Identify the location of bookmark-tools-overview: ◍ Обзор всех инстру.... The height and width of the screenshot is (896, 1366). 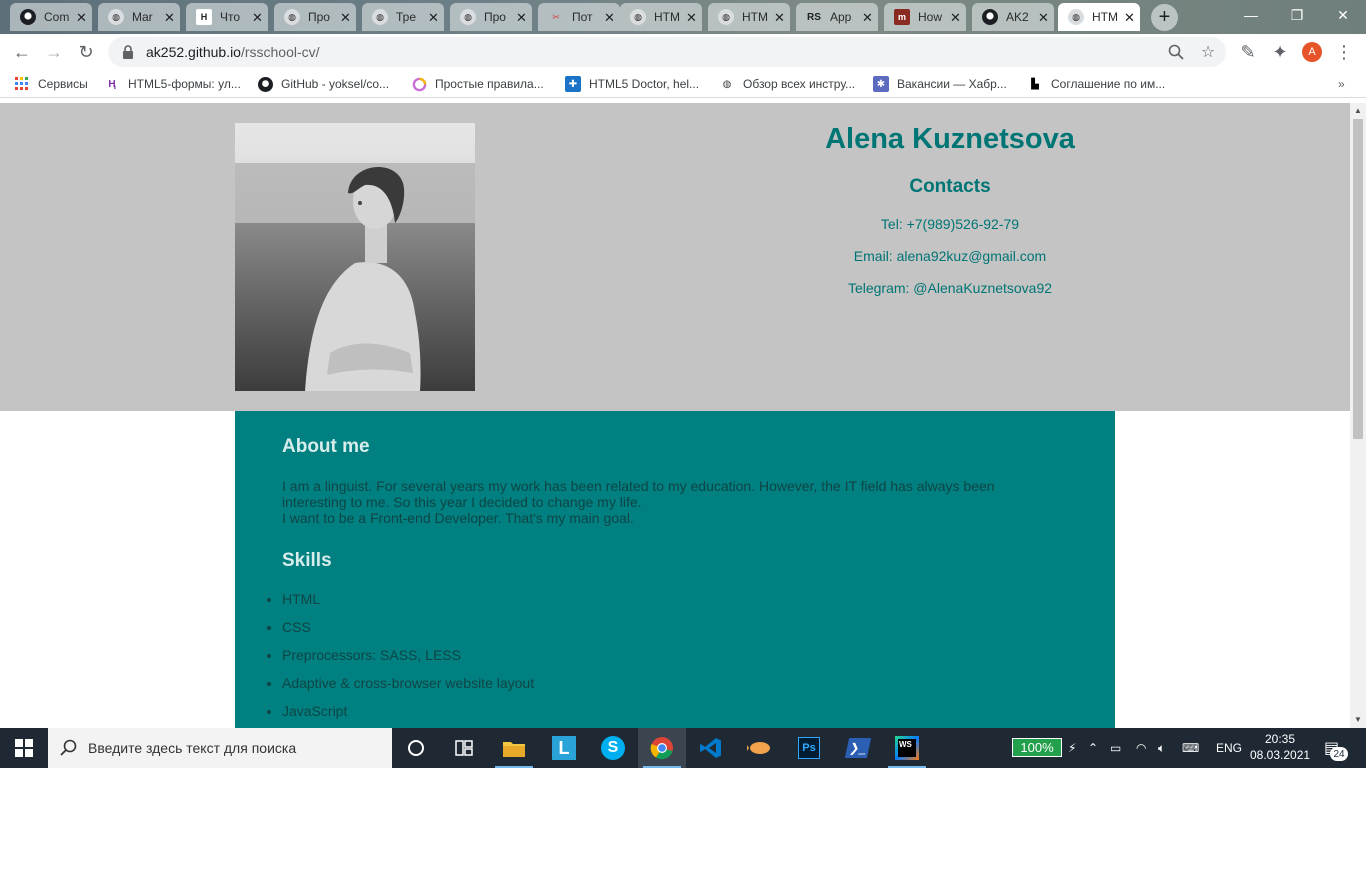
(787, 84).